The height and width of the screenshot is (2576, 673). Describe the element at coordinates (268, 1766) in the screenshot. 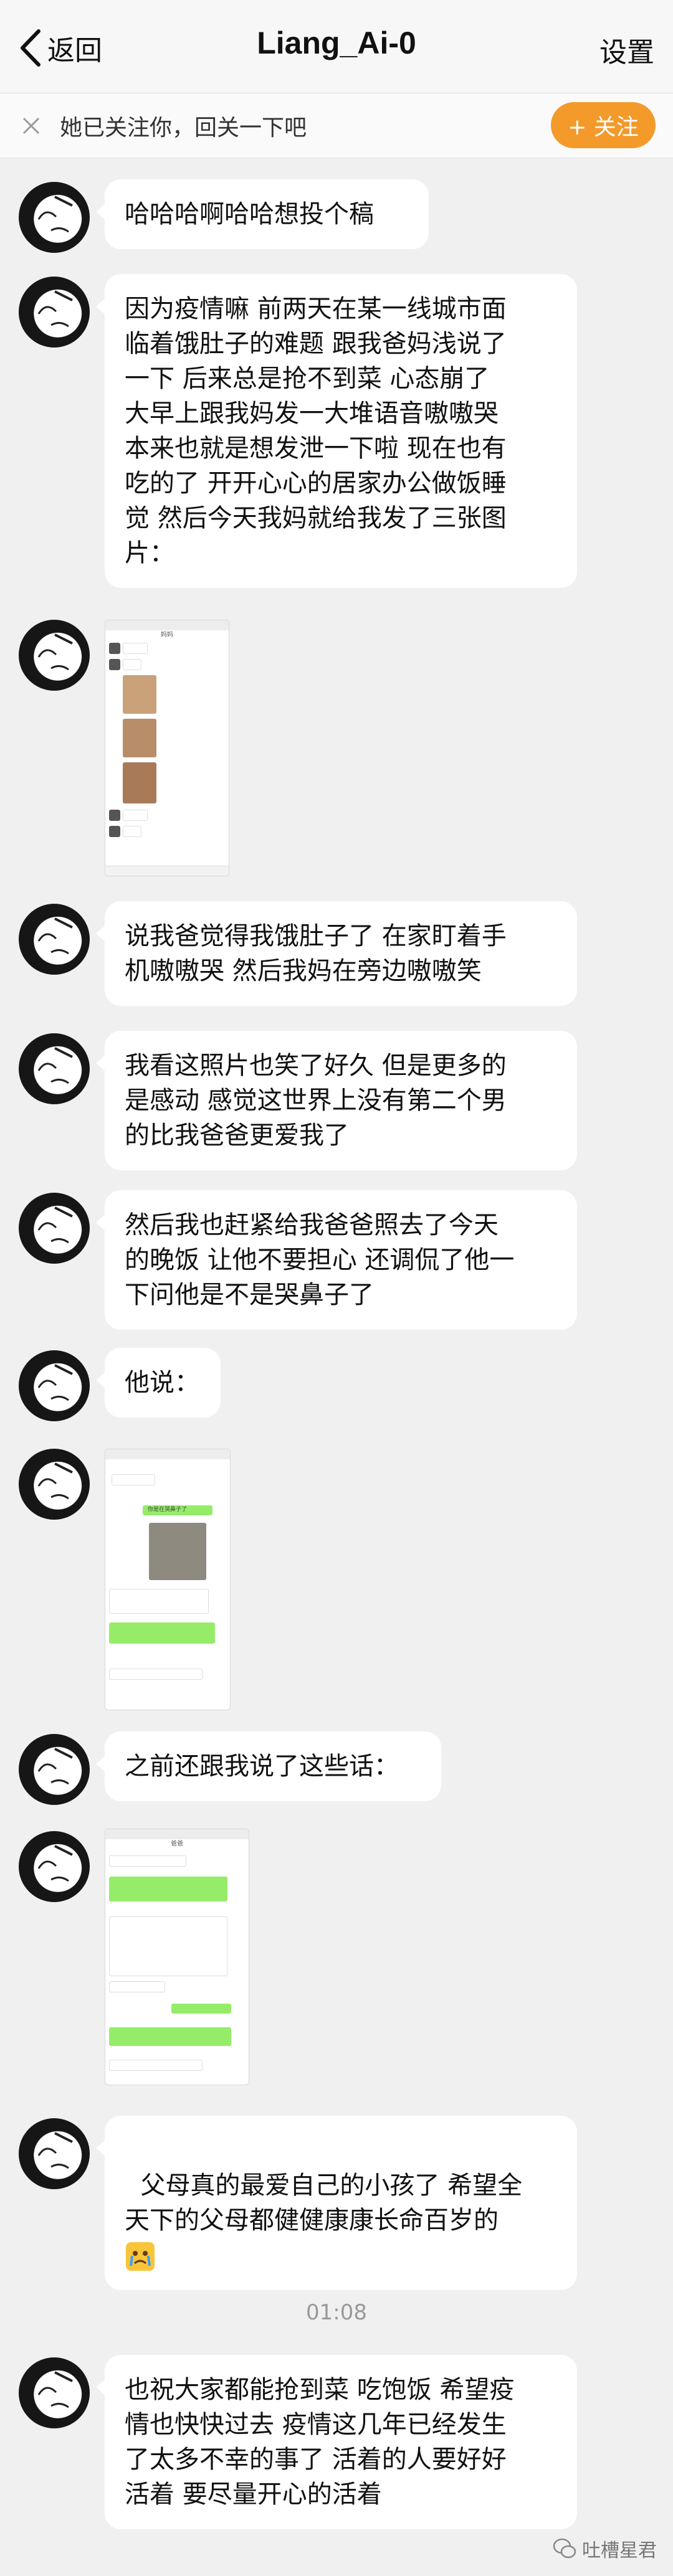

I see `message-bubble: 之前还跟我说了这些话：` at that location.